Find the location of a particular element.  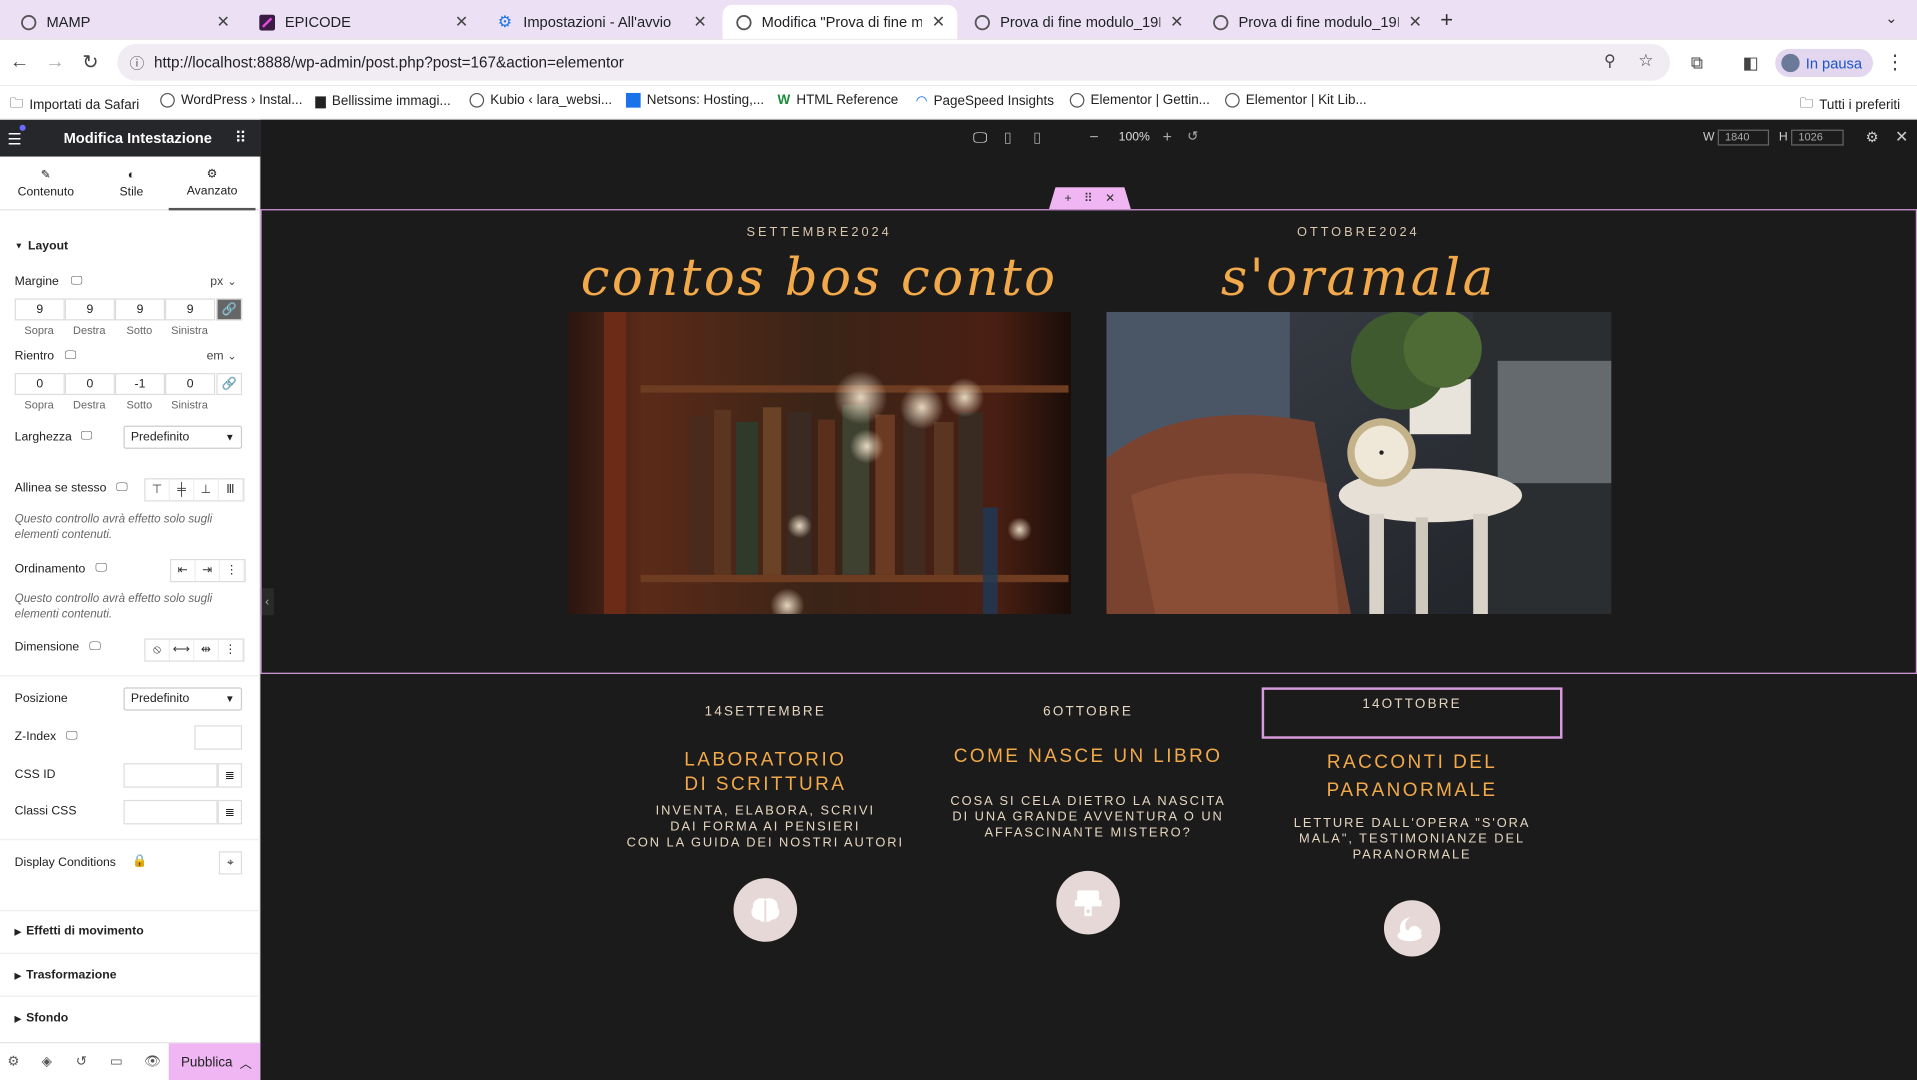

margin-top-input: 9 is located at coordinates (39, 309).